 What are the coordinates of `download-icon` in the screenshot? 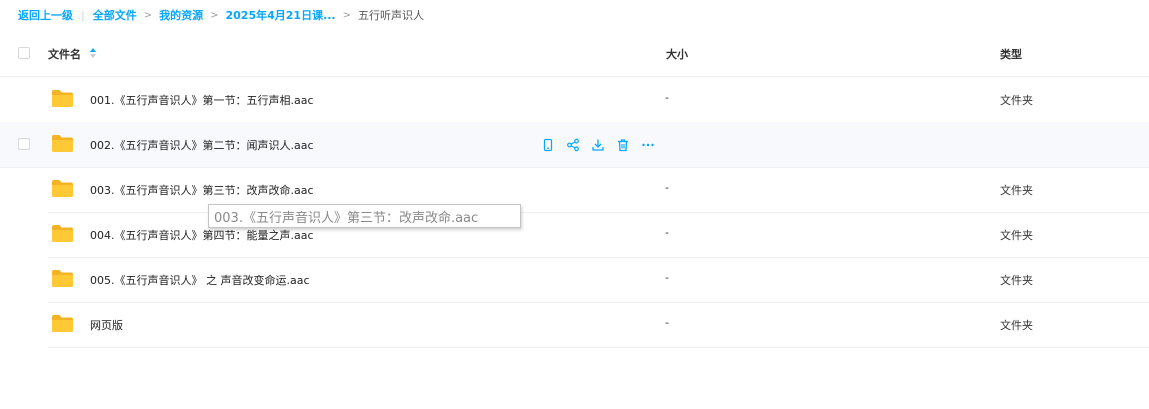 It's located at (598, 145).